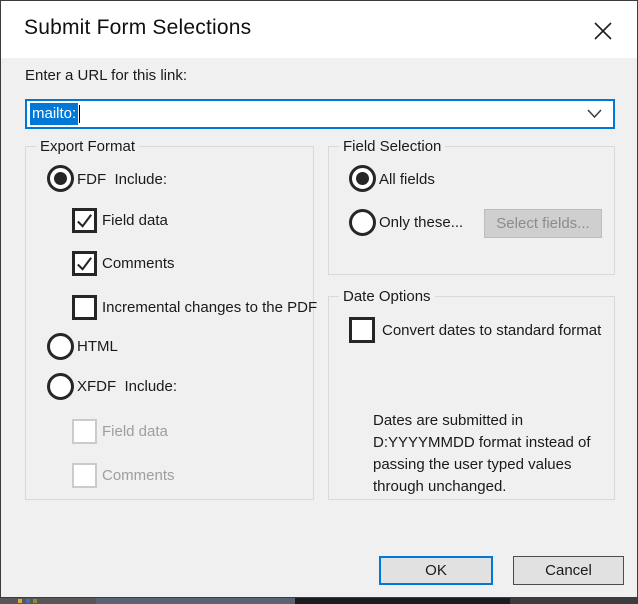 The image size is (638, 604). What do you see at coordinates (319, 29) in the screenshot?
I see `titlebar: Submit Form Selections` at bounding box center [319, 29].